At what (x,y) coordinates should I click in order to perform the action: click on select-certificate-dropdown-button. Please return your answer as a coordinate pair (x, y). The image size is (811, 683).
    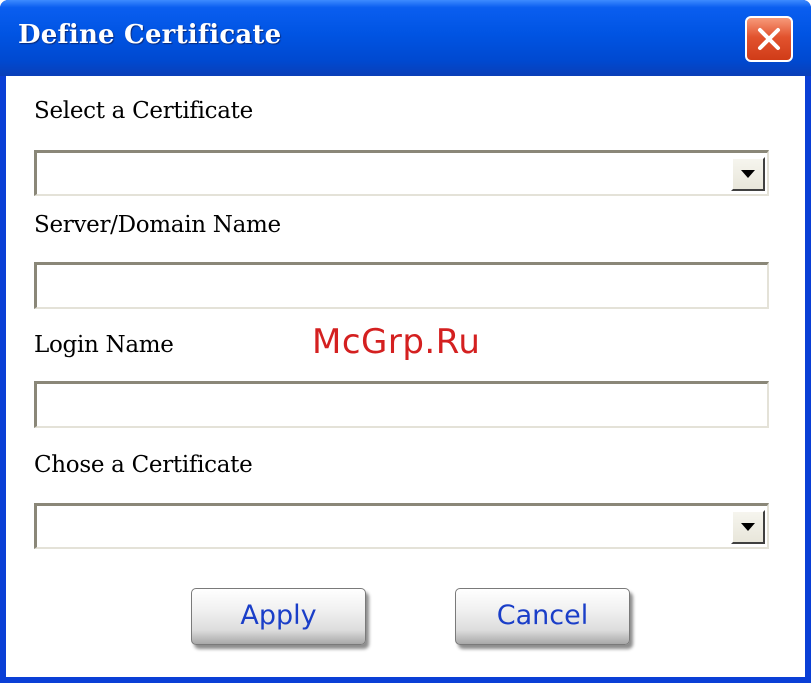
    Looking at the image, I should click on (748, 174).